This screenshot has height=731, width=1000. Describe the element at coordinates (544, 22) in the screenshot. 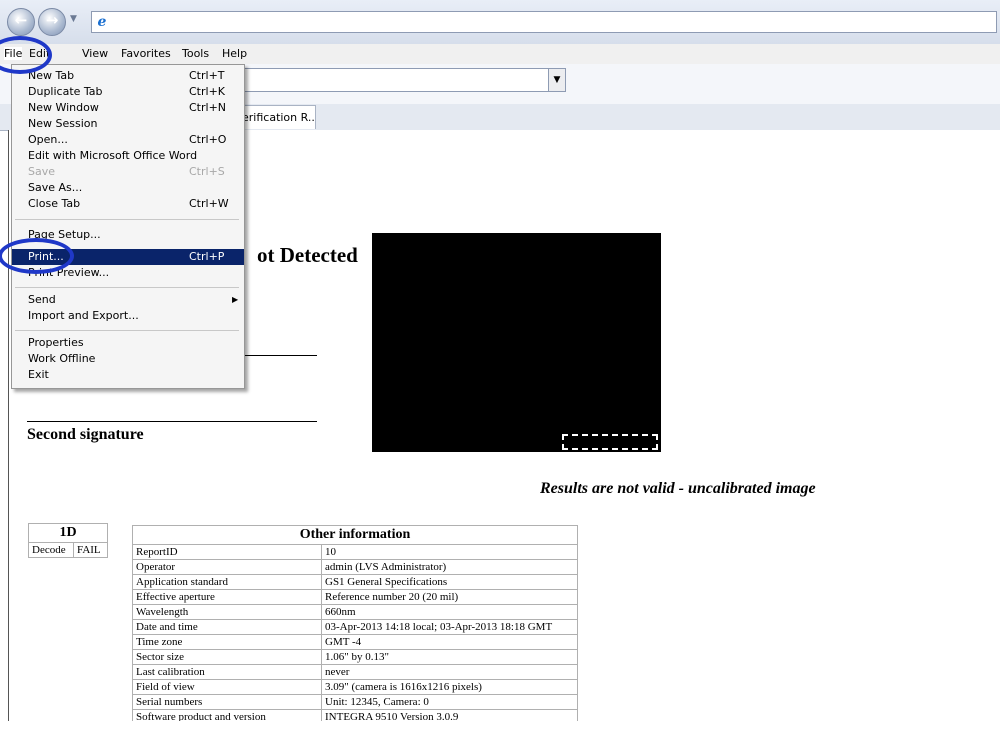

I see `address-bar: e` at that location.